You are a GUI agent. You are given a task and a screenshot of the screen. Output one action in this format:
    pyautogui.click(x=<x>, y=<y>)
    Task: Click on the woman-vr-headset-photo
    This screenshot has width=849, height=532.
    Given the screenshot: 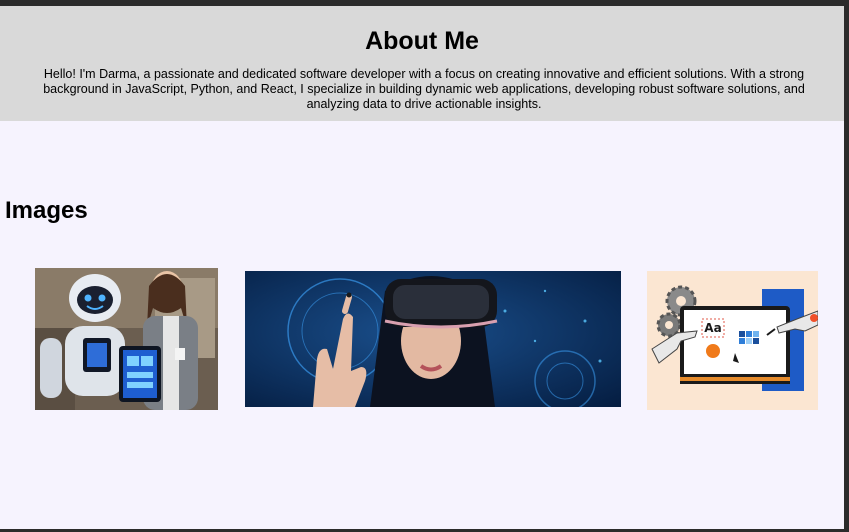 What is the action you would take?
    pyautogui.click(x=433, y=339)
    